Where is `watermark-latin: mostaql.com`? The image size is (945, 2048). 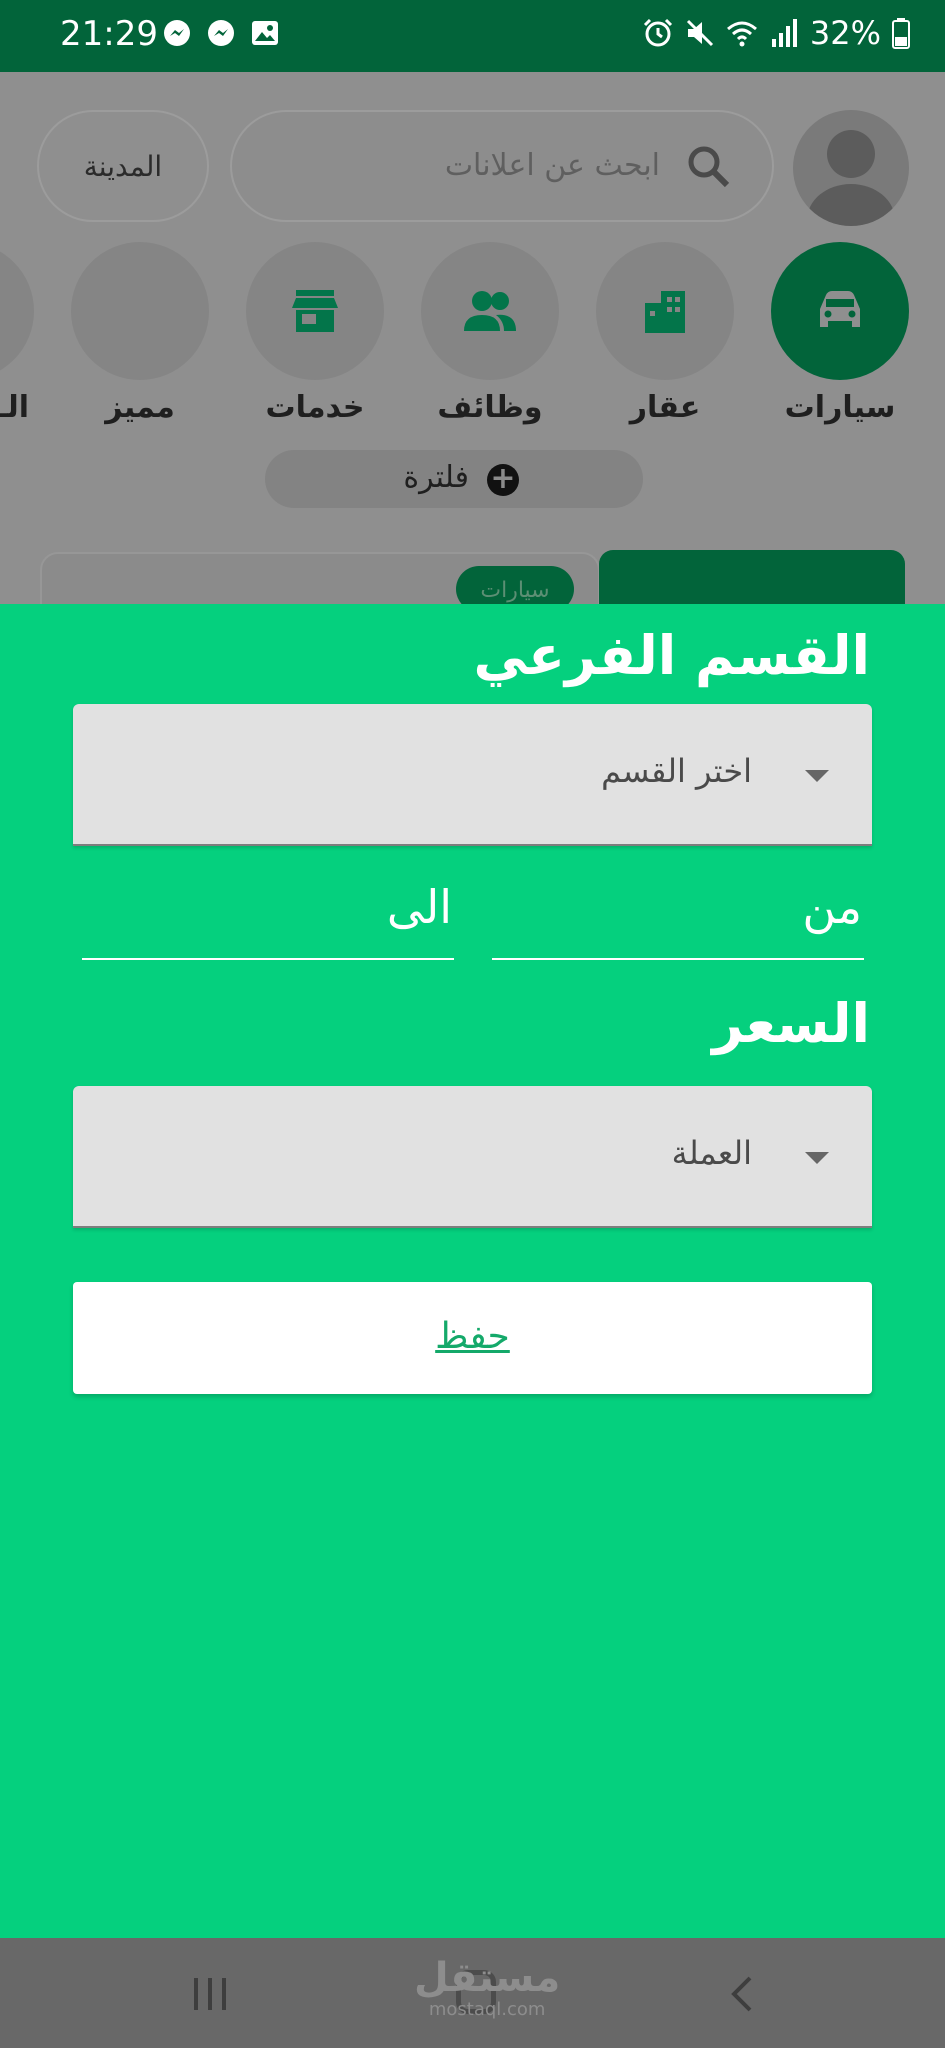
watermark-latin: mostaql.com is located at coordinates (487, 2009).